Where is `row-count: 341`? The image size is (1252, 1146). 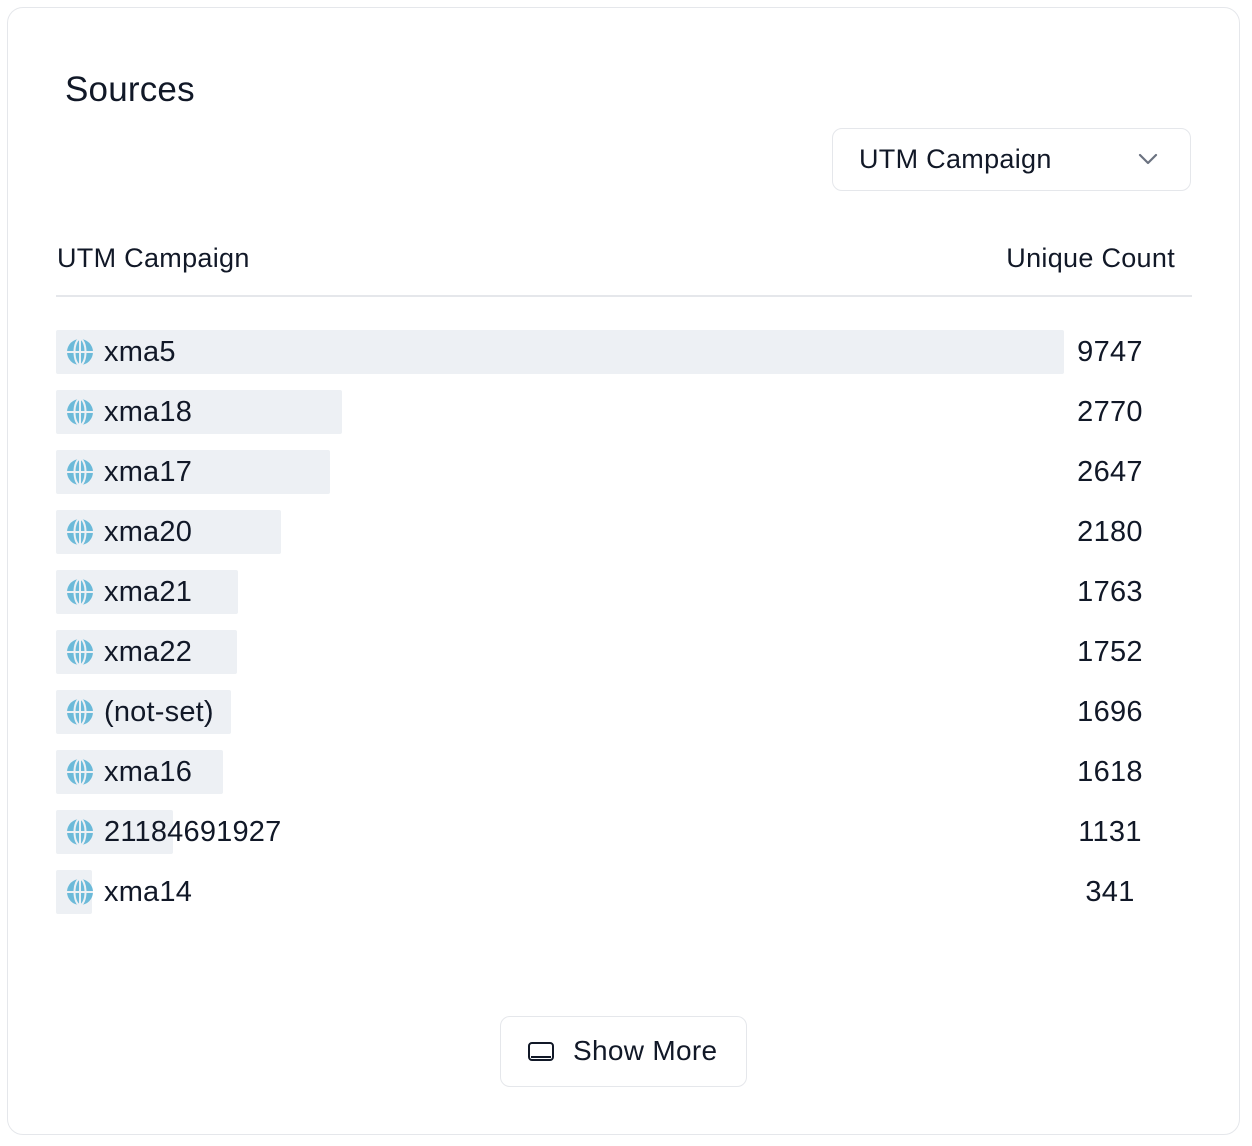 row-count: 341 is located at coordinates (1110, 892).